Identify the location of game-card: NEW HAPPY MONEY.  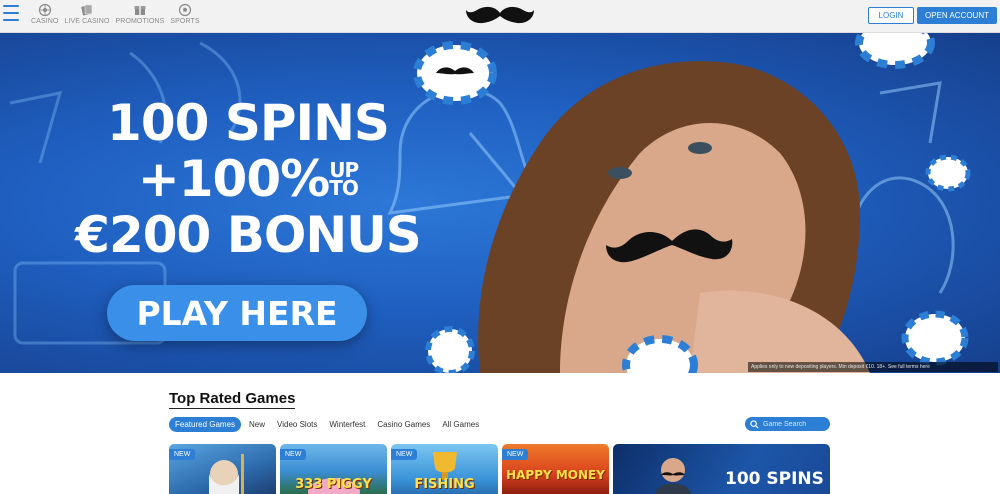
(555, 469).